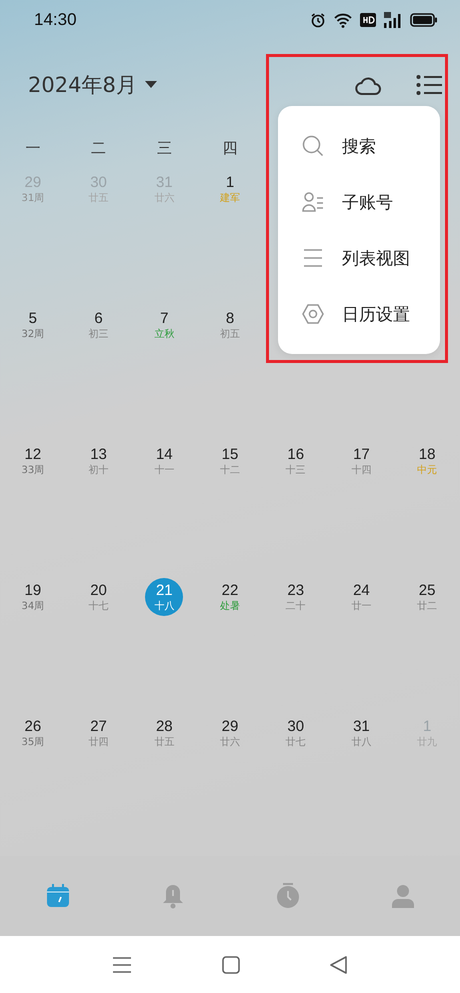 This screenshot has width=460, height=993. I want to click on day-subtitle: 33周, so click(32, 470).